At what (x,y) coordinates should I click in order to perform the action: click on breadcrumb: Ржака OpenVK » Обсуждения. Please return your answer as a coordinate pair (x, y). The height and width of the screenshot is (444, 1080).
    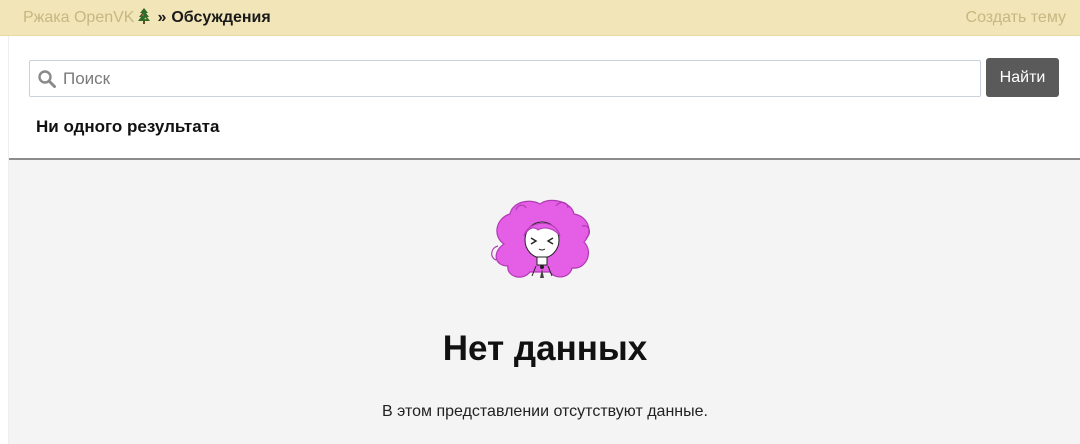
    Looking at the image, I should click on (147, 18).